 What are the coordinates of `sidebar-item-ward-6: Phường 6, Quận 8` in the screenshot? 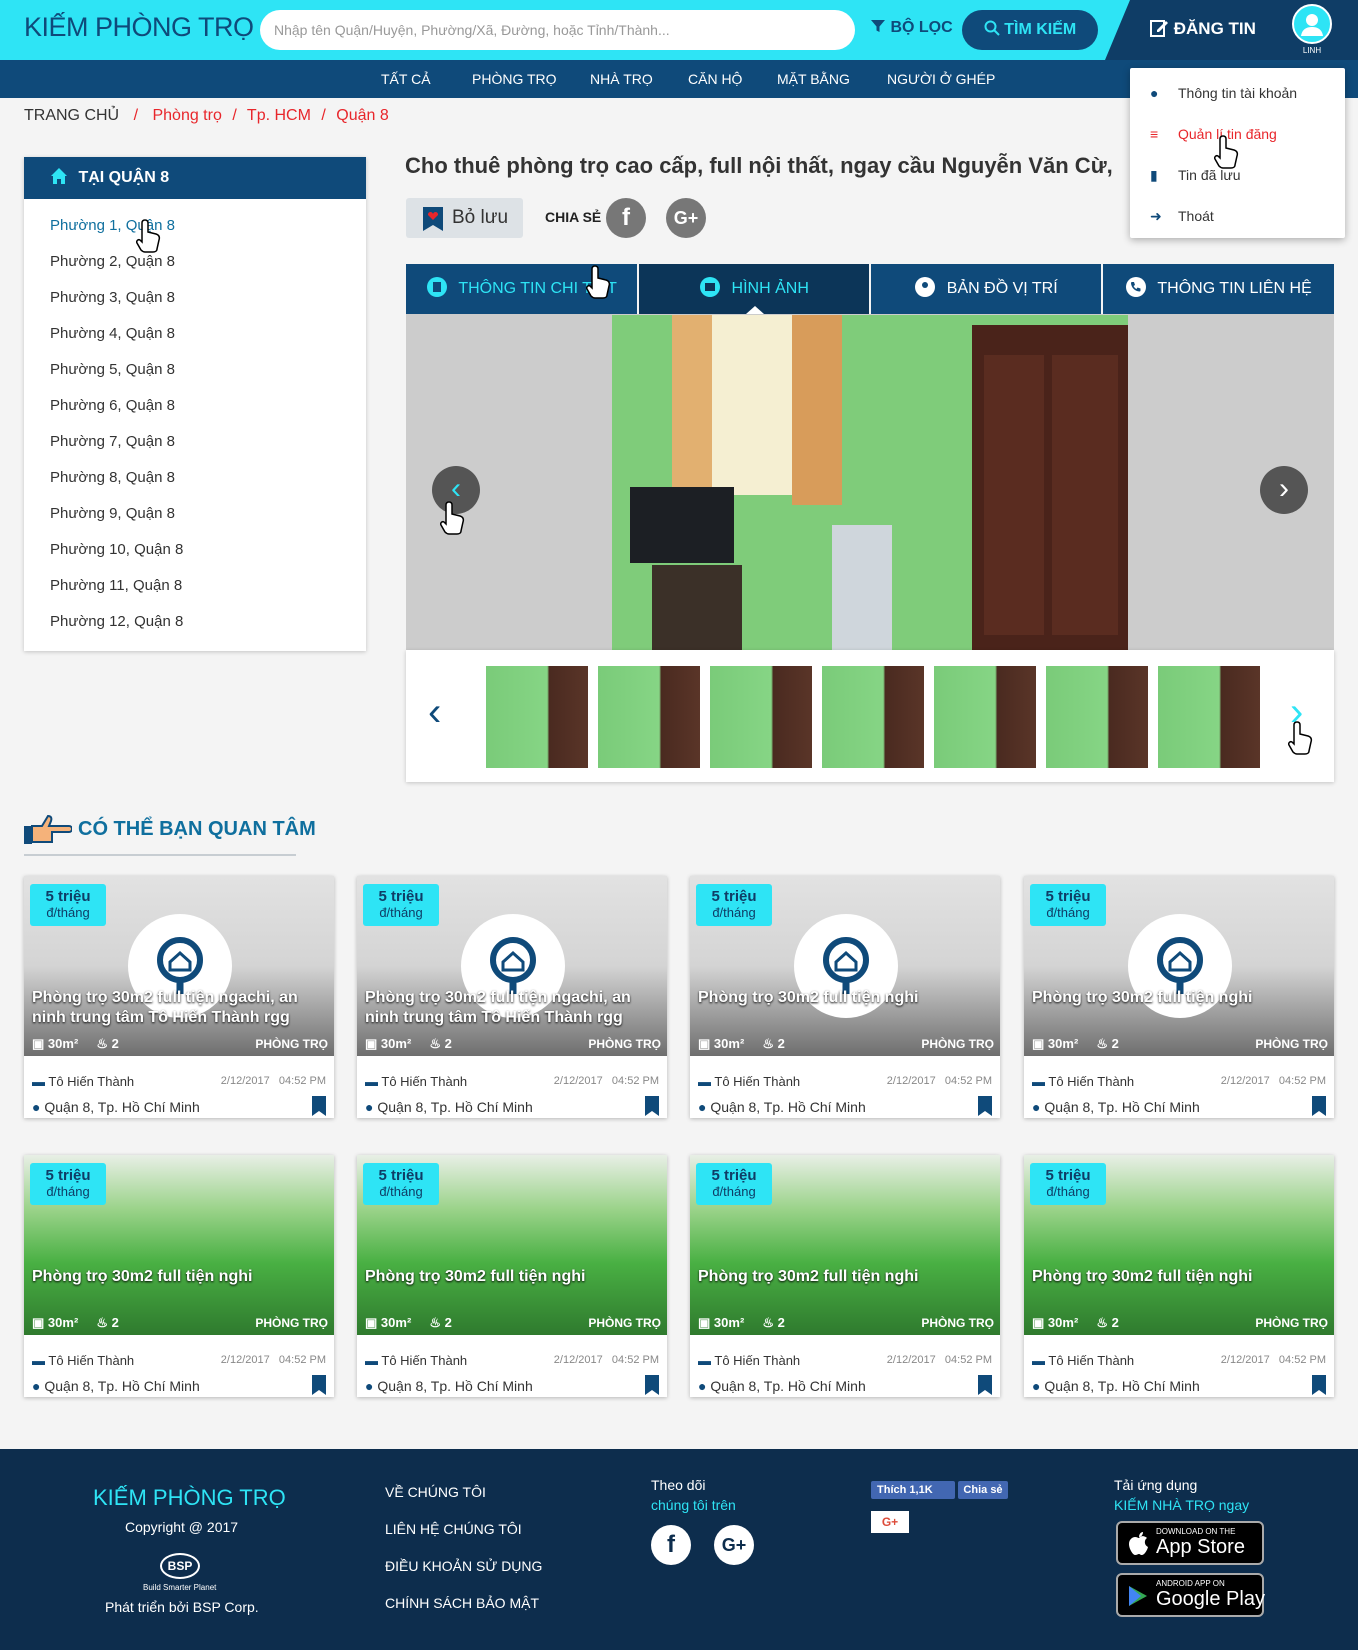 It's located at (112, 405).